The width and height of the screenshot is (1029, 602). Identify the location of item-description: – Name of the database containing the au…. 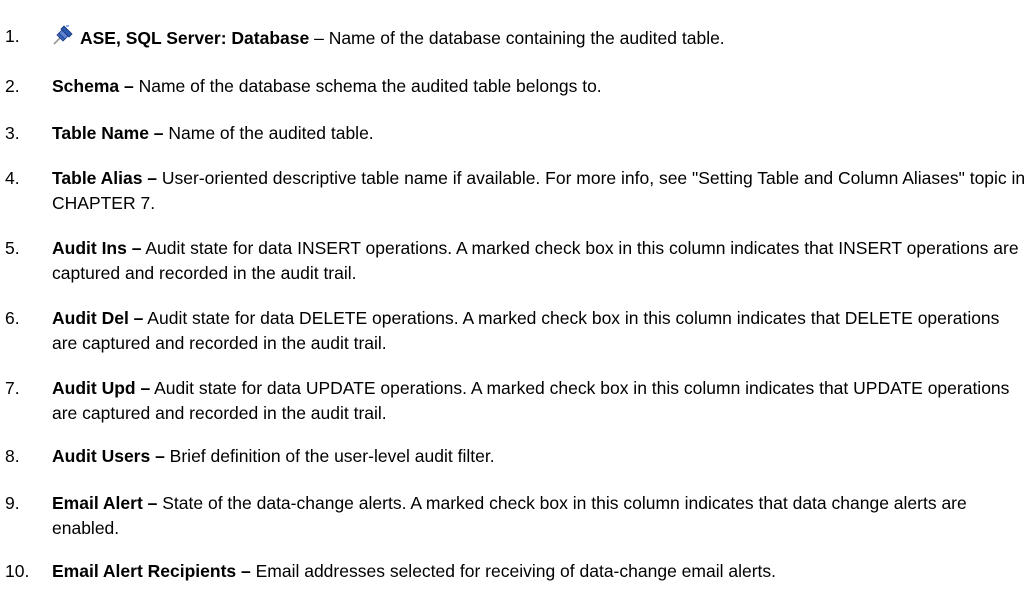
(517, 38).